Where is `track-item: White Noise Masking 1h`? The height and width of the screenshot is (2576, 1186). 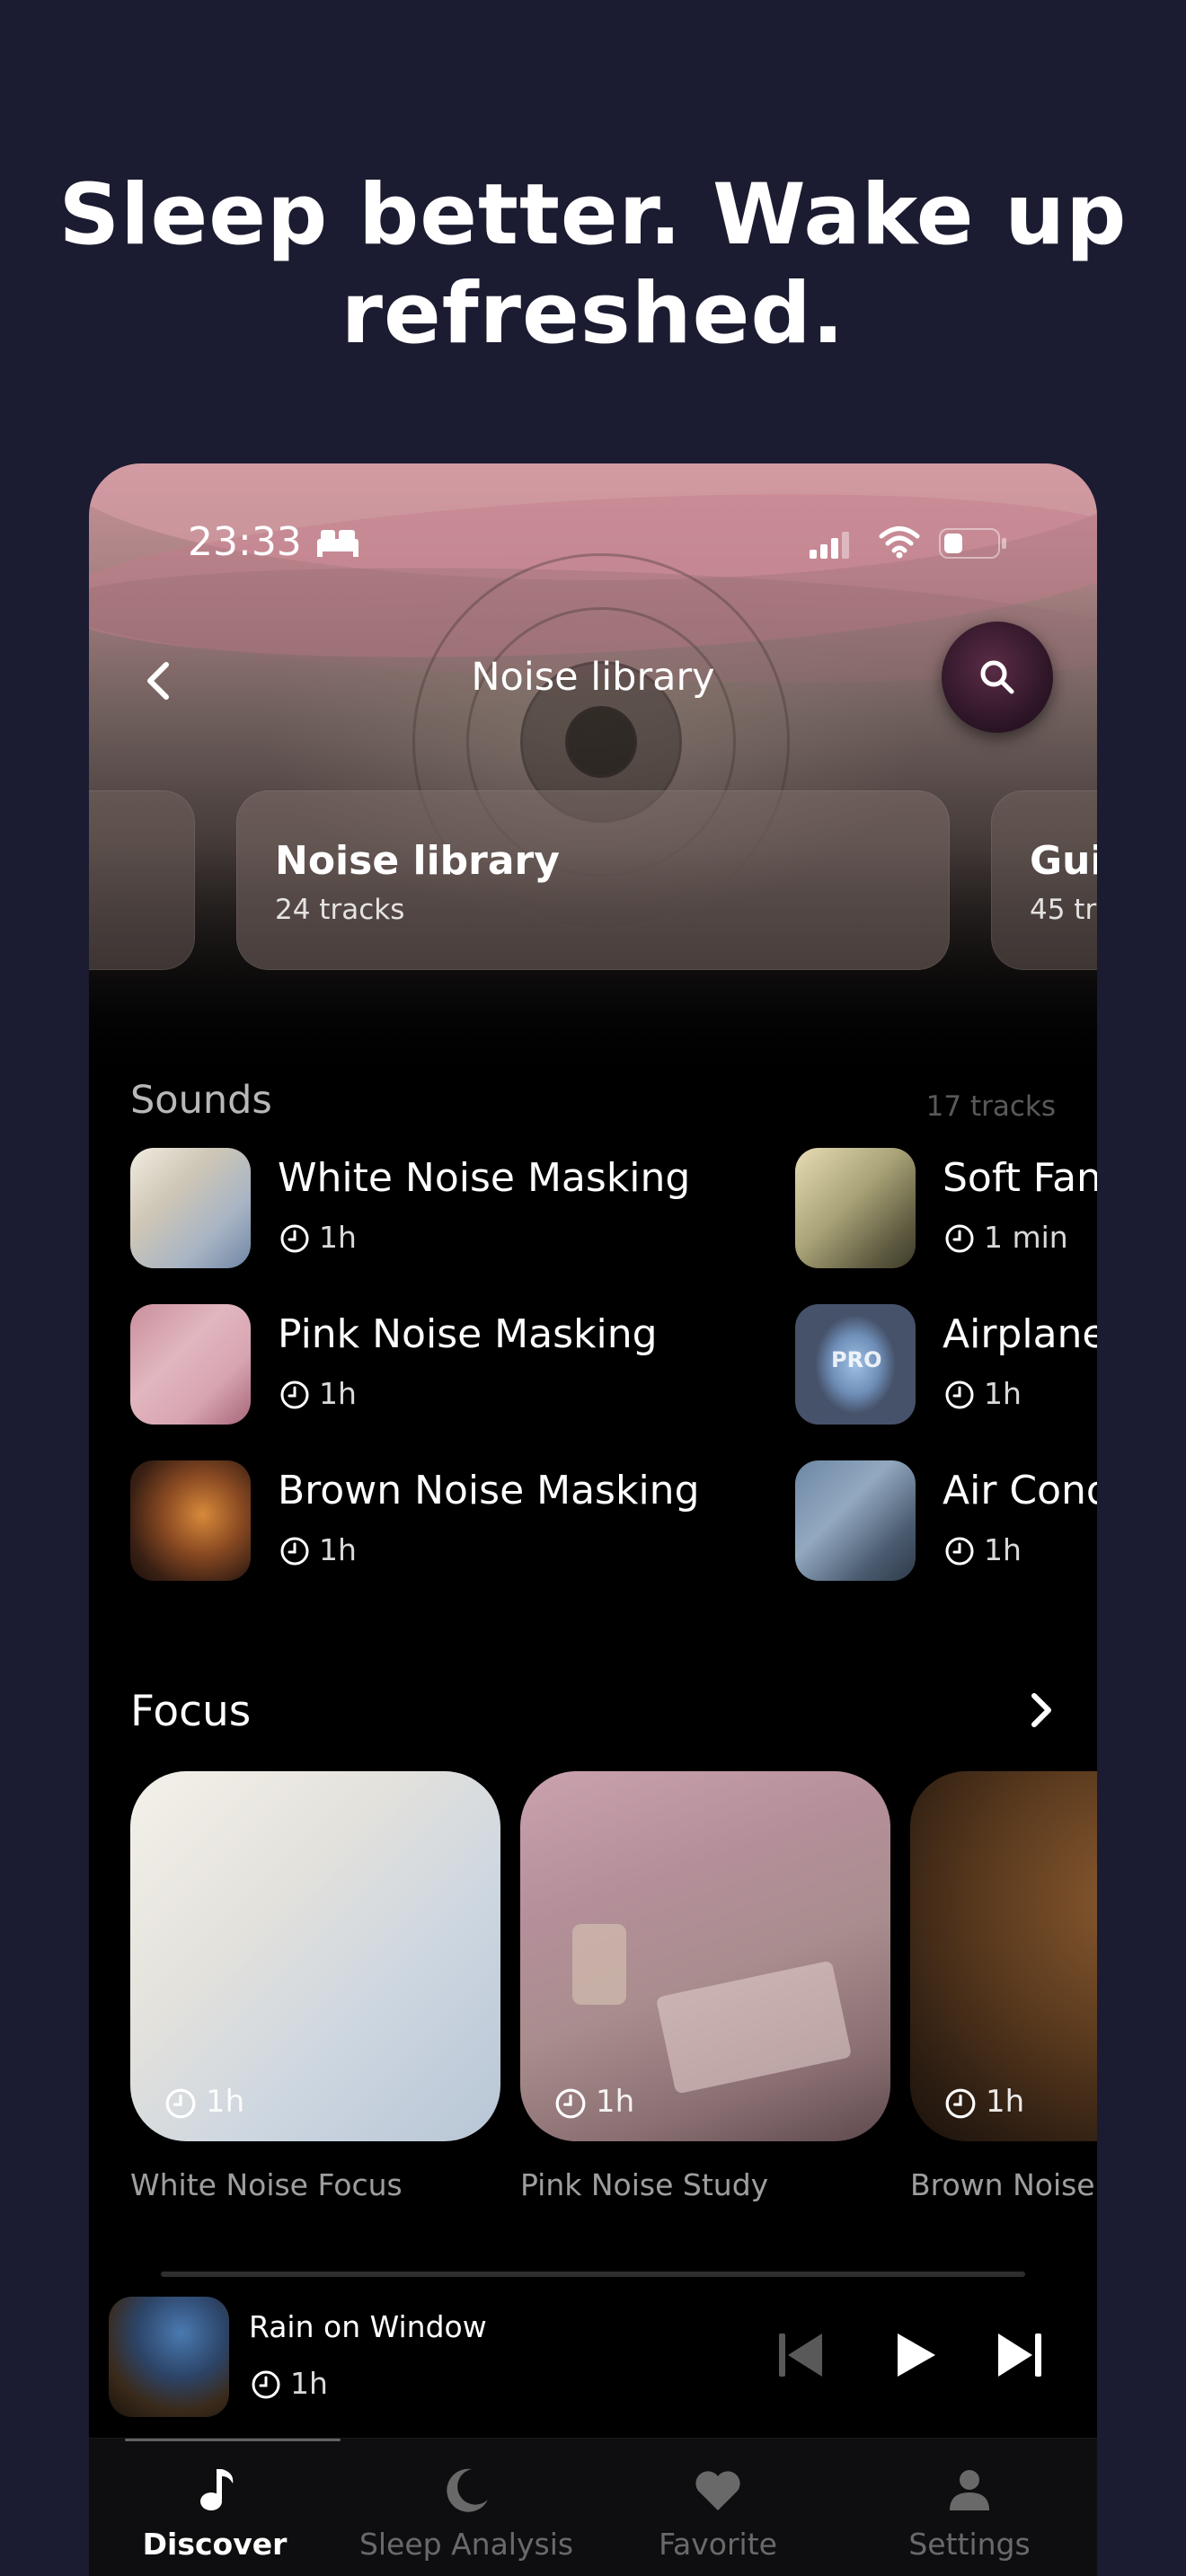 track-item: White Noise Masking 1h is located at coordinates (444, 1208).